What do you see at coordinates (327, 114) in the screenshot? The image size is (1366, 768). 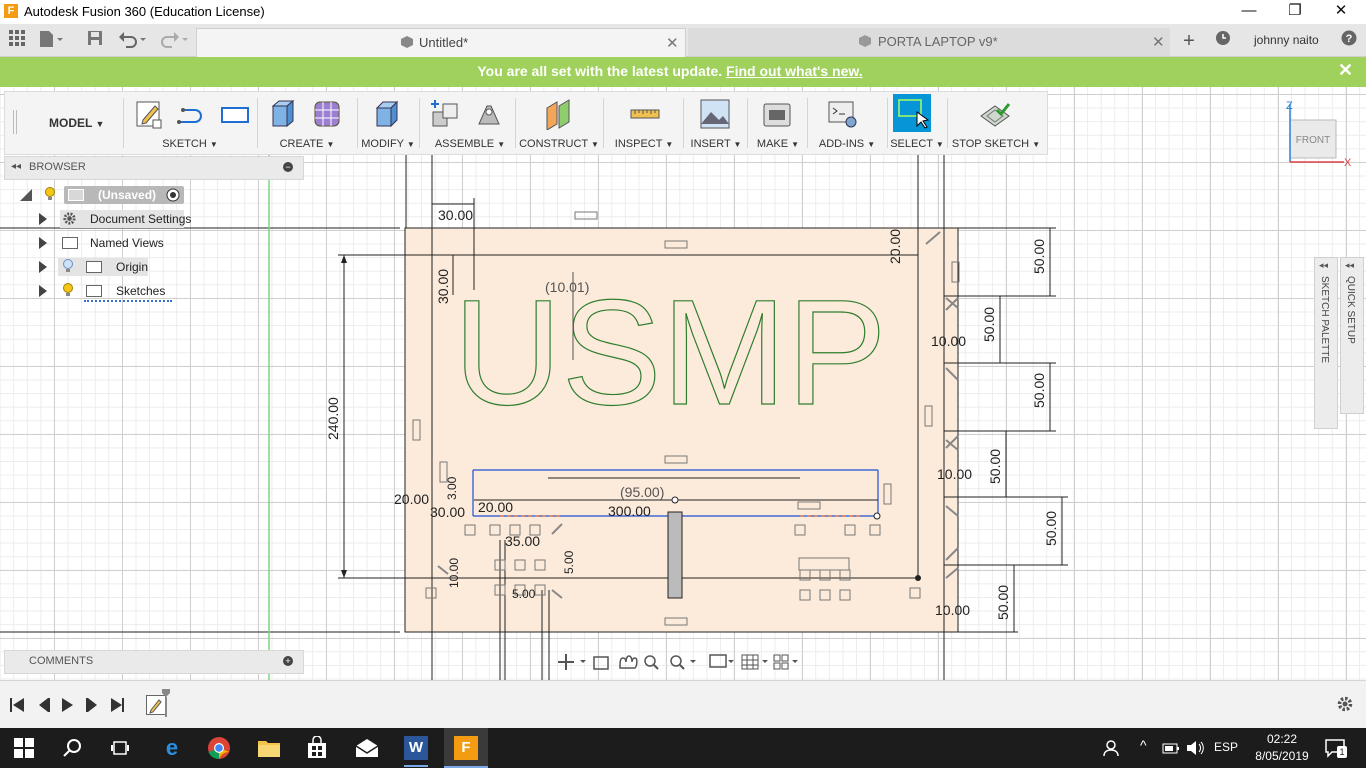 I see `form-icon` at bounding box center [327, 114].